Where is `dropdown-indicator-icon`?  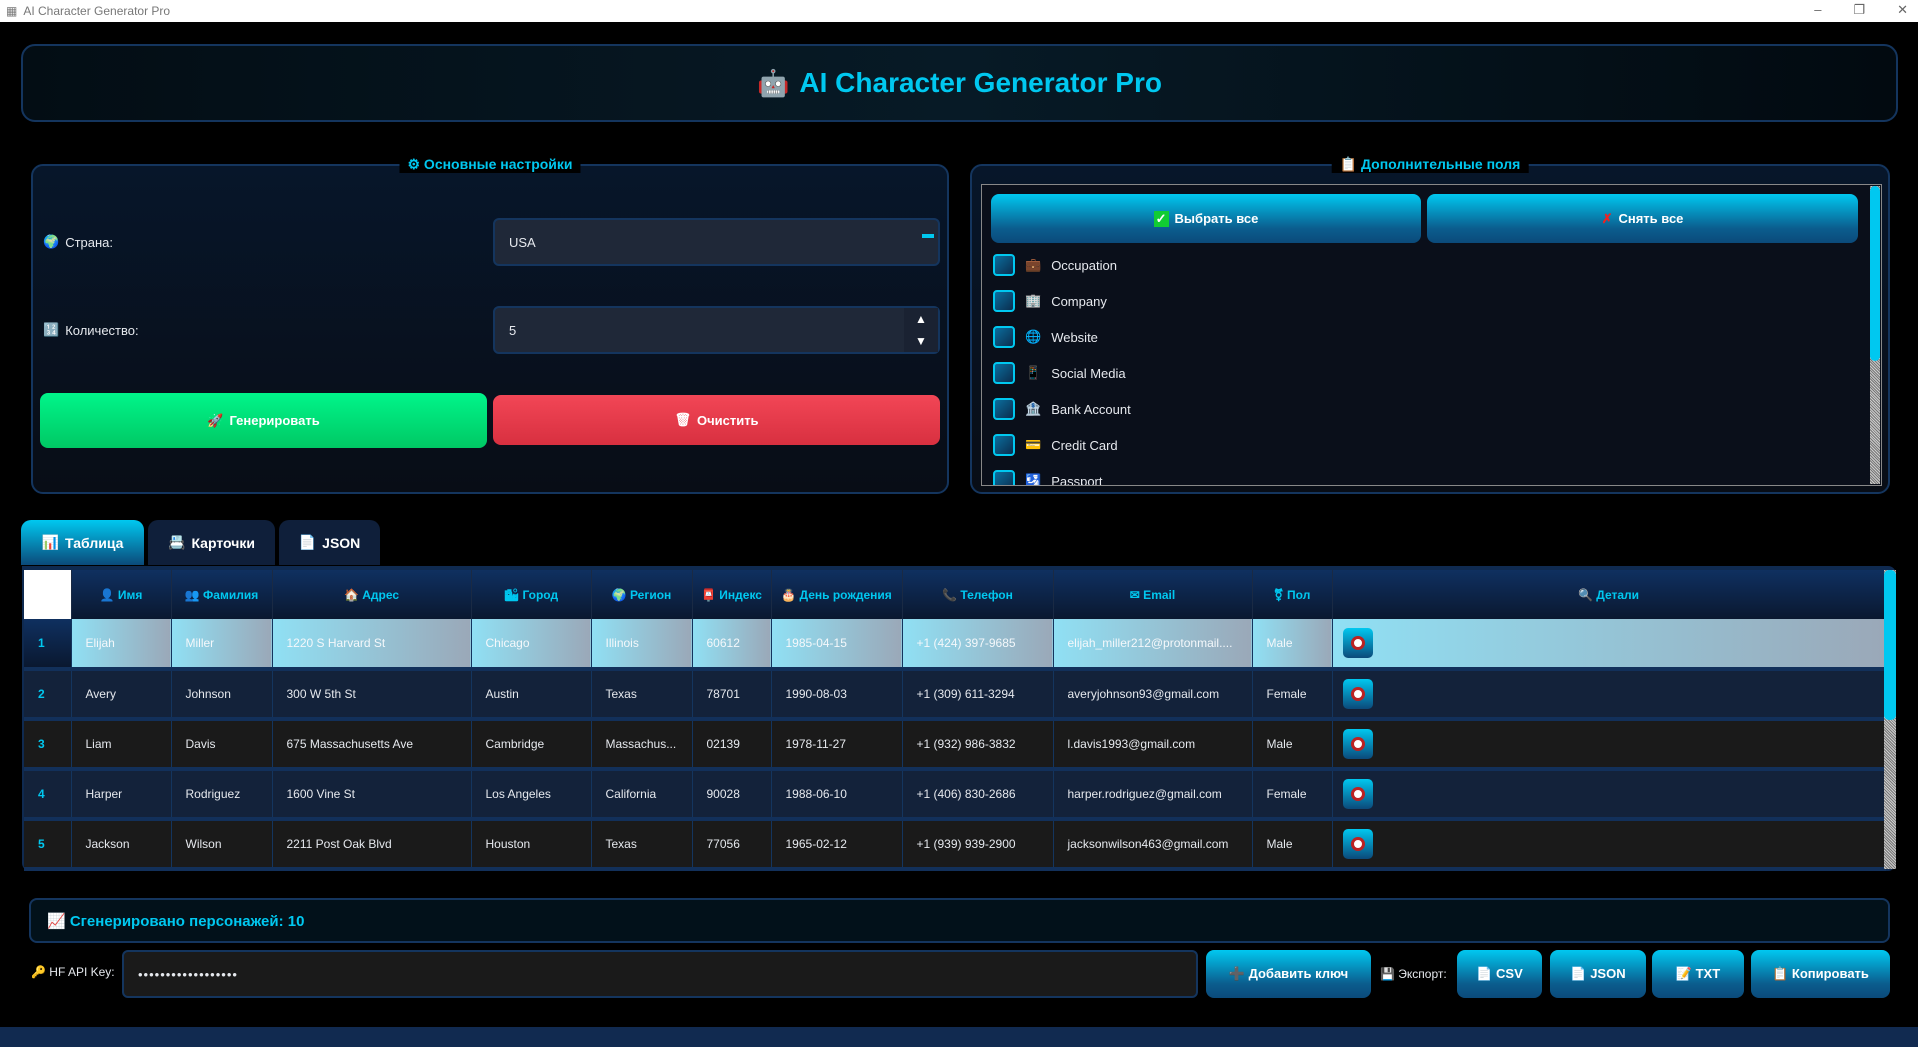 dropdown-indicator-icon is located at coordinates (928, 236).